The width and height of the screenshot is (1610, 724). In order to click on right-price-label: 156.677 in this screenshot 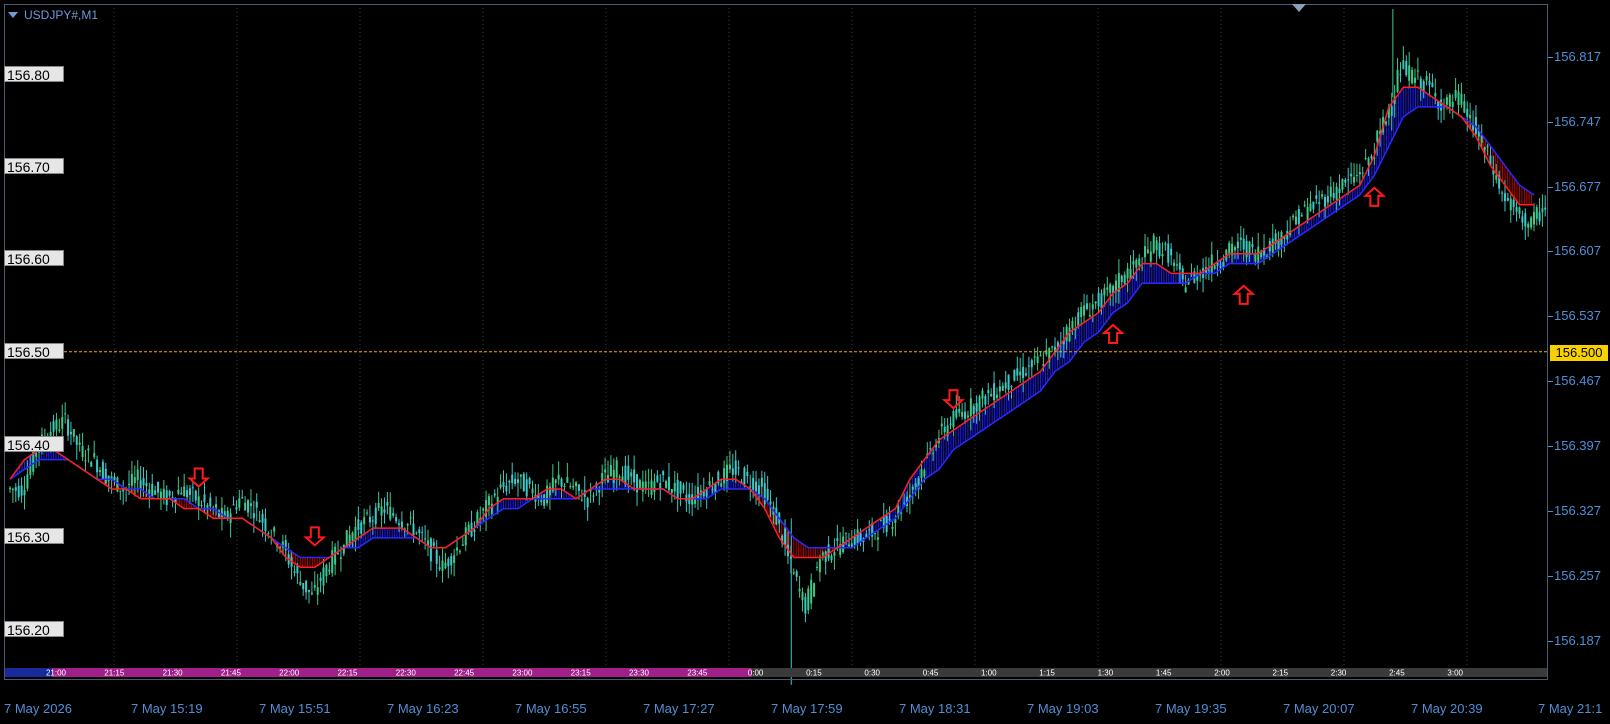, I will do `click(1577, 186)`.